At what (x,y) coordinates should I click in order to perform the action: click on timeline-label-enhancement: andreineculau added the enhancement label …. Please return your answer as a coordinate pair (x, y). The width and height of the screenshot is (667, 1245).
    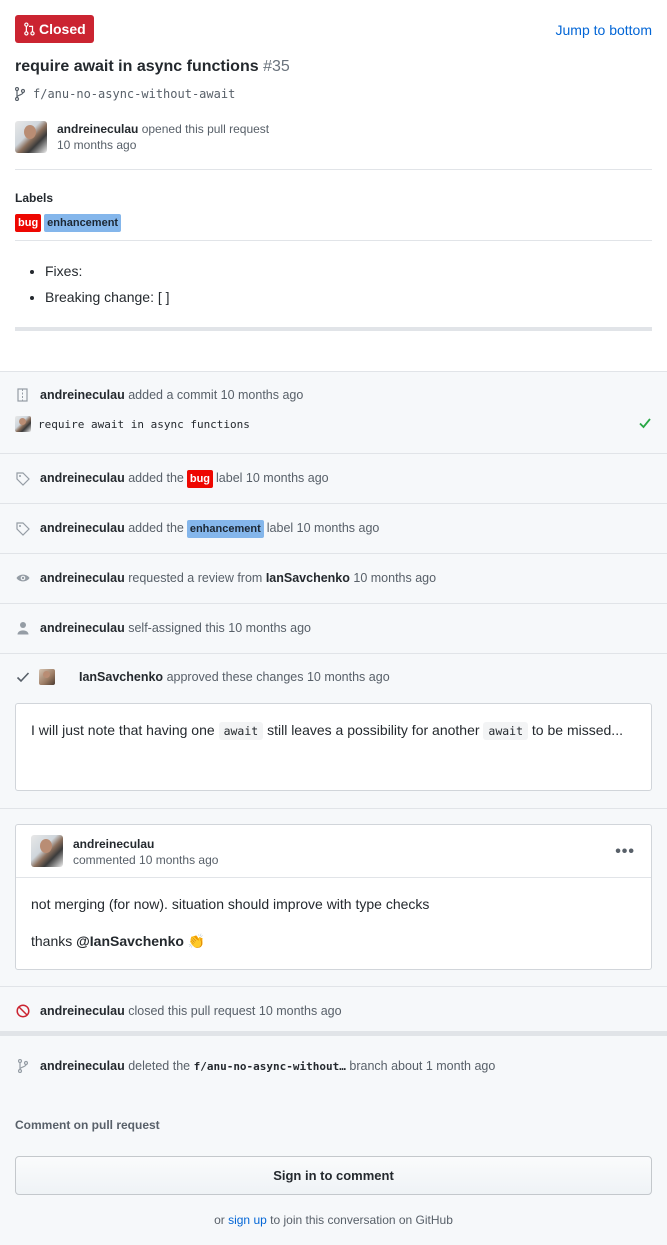
    Looking at the image, I should click on (333, 528).